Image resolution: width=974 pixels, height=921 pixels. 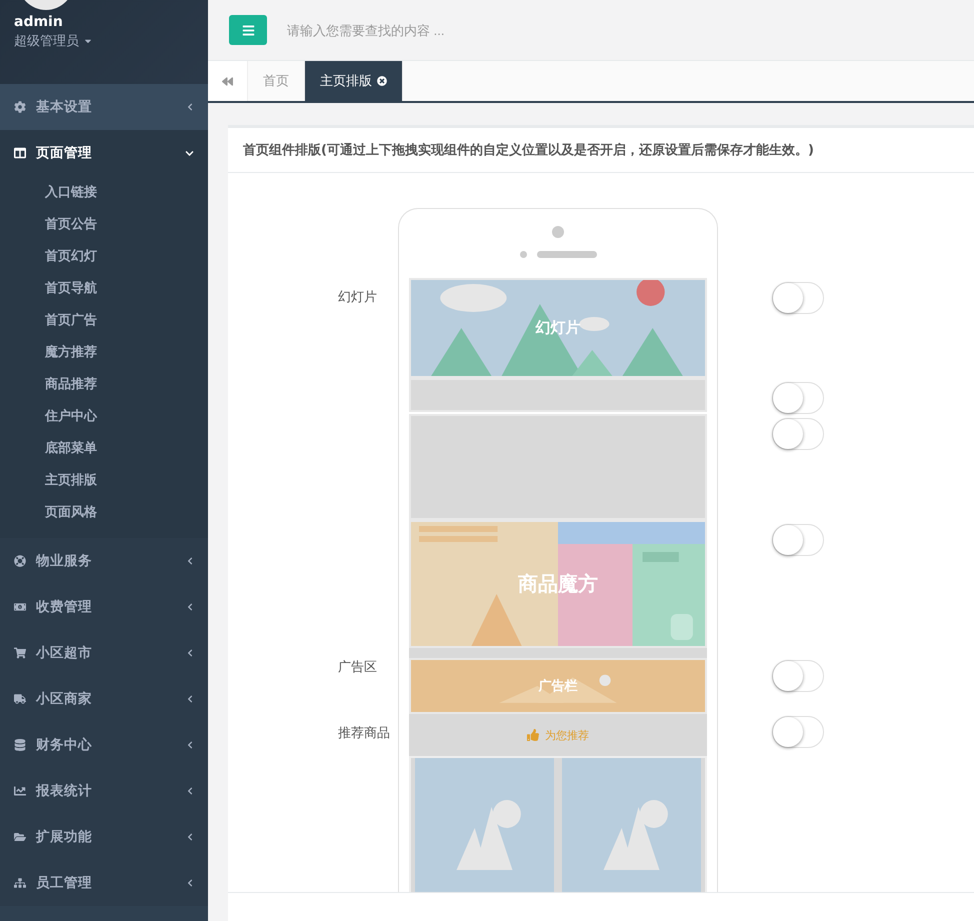 What do you see at coordinates (64, 883) in the screenshot?
I see `menu-label: 员工管理` at bounding box center [64, 883].